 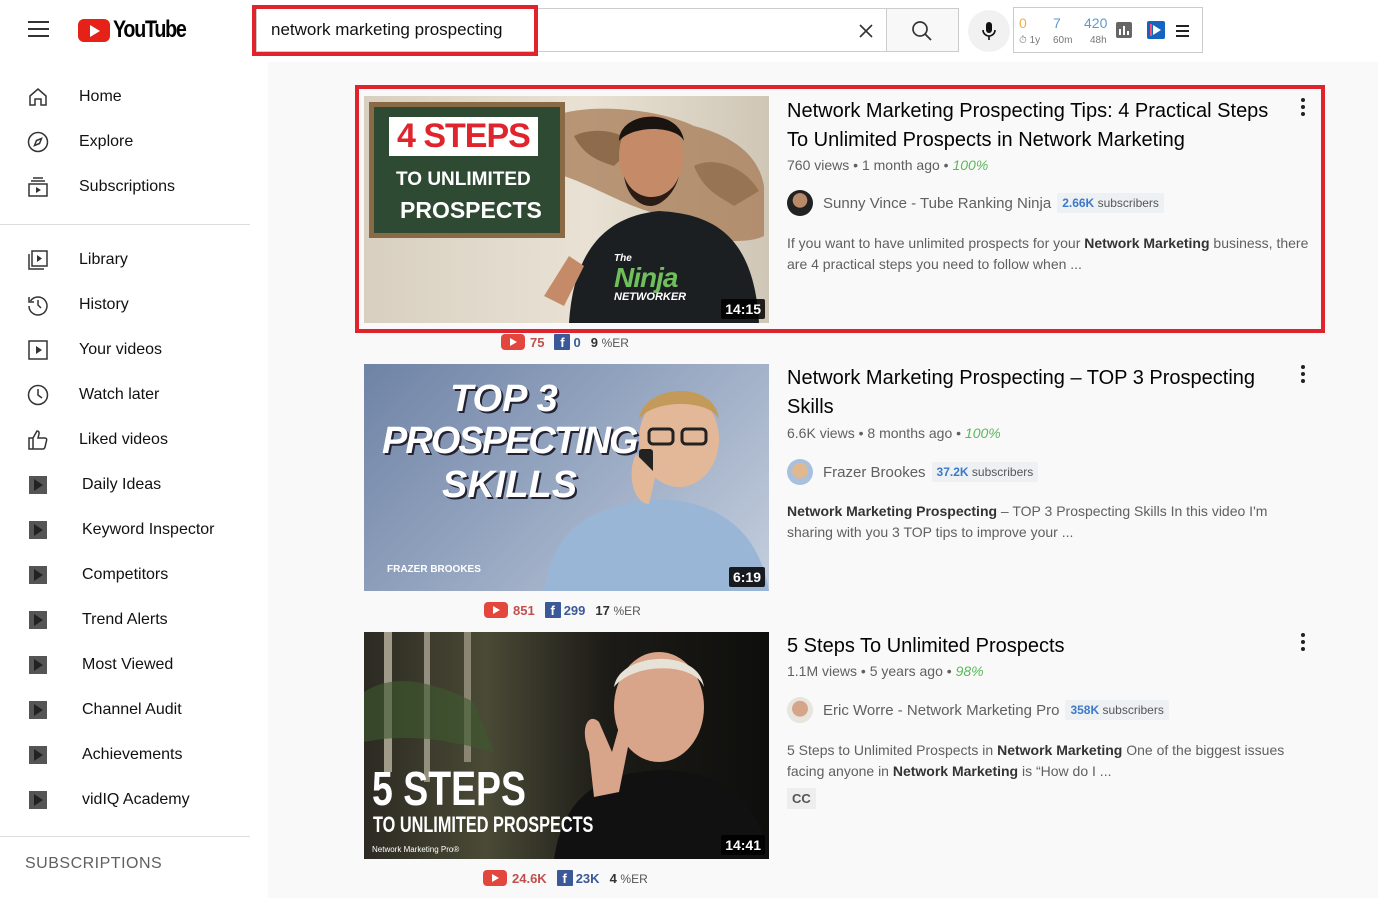 I want to click on sidebar-item-keyword-inspector: Keyword Inspector, so click(x=125, y=530).